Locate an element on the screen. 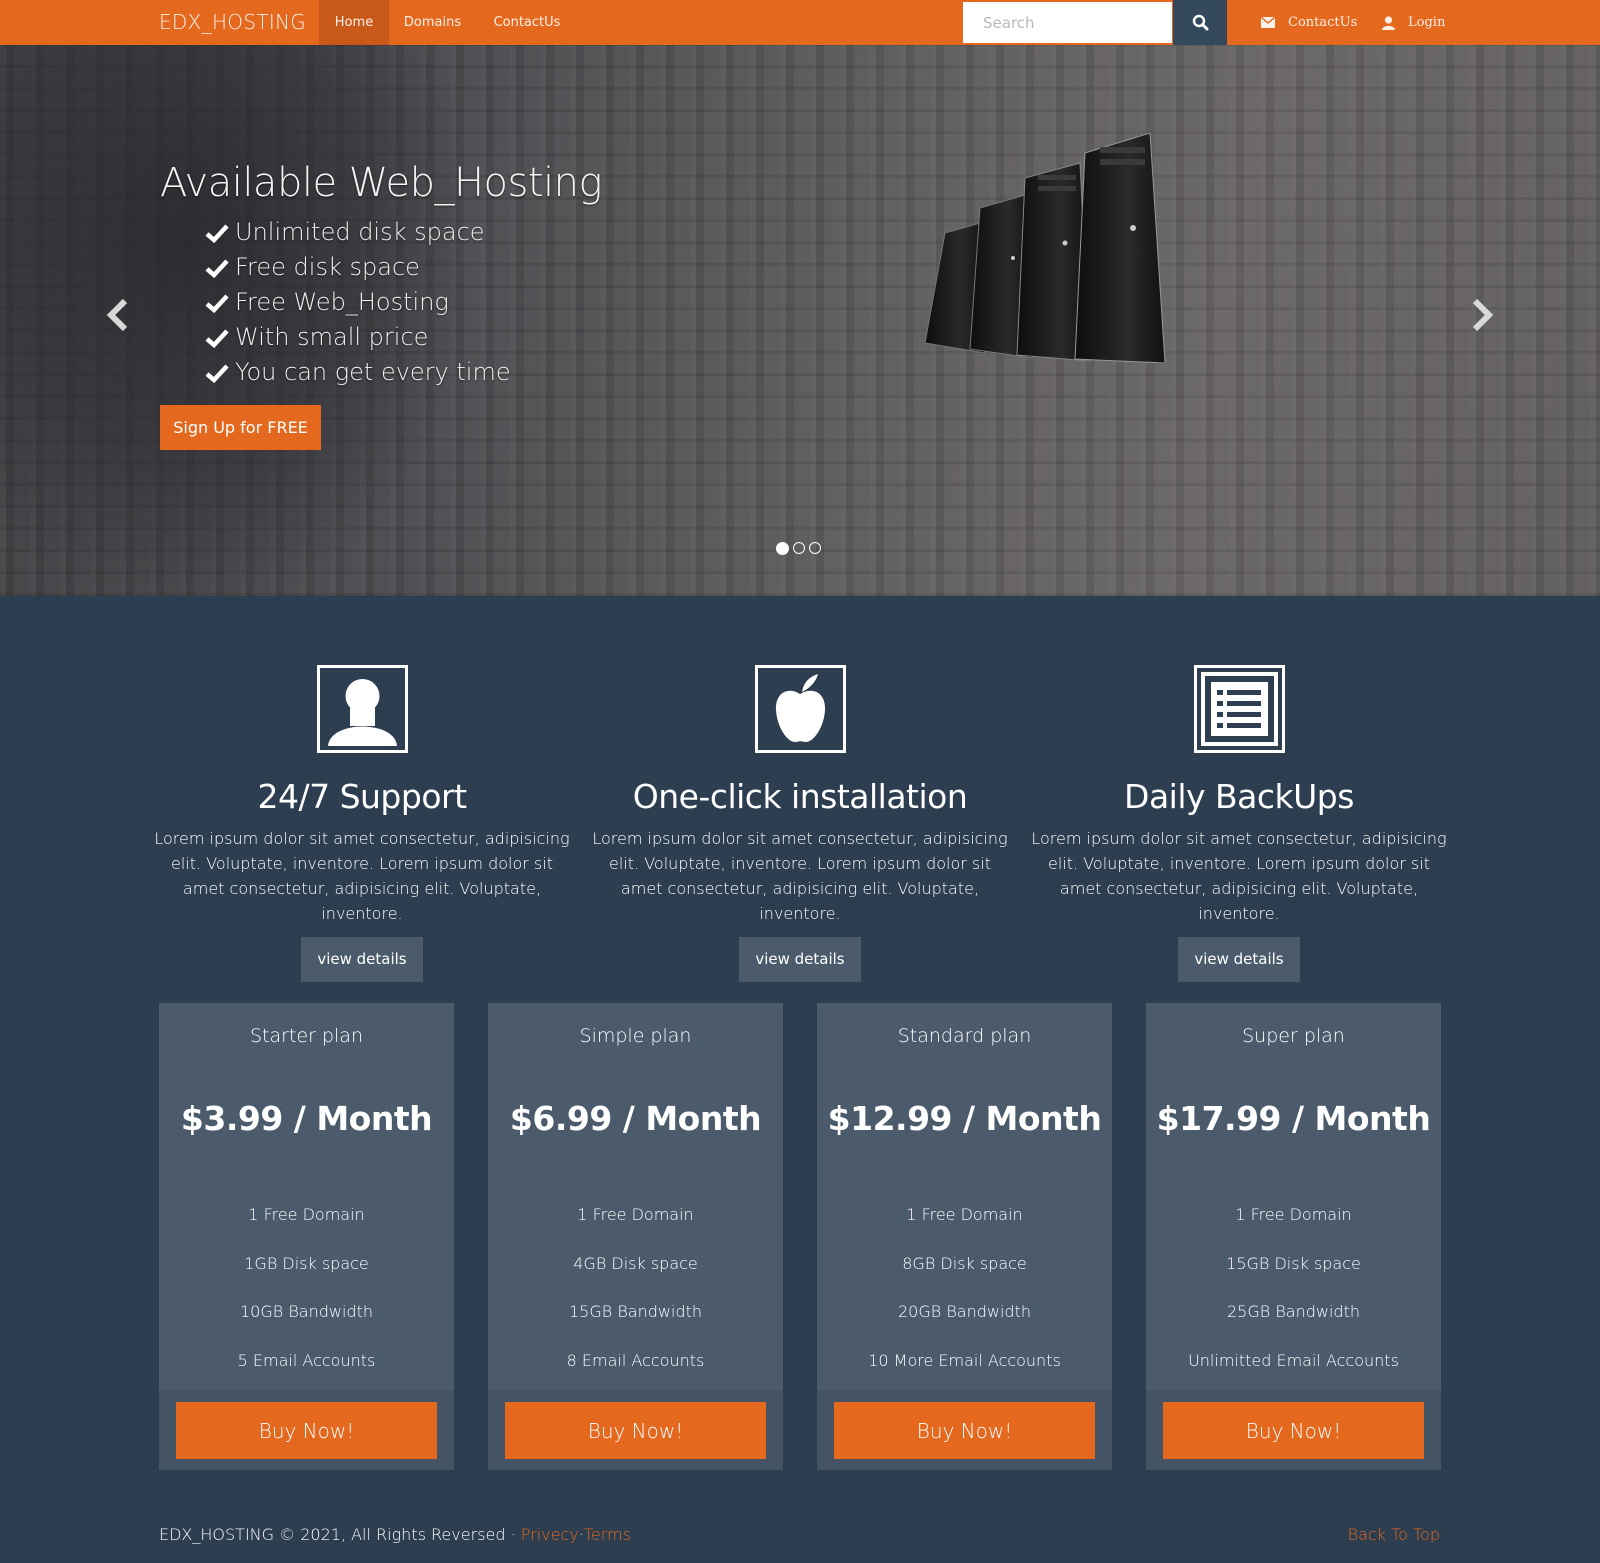 The image size is (1600, 1563). hero-title: Available Web_Hosting is located at coordinates (381, 183).